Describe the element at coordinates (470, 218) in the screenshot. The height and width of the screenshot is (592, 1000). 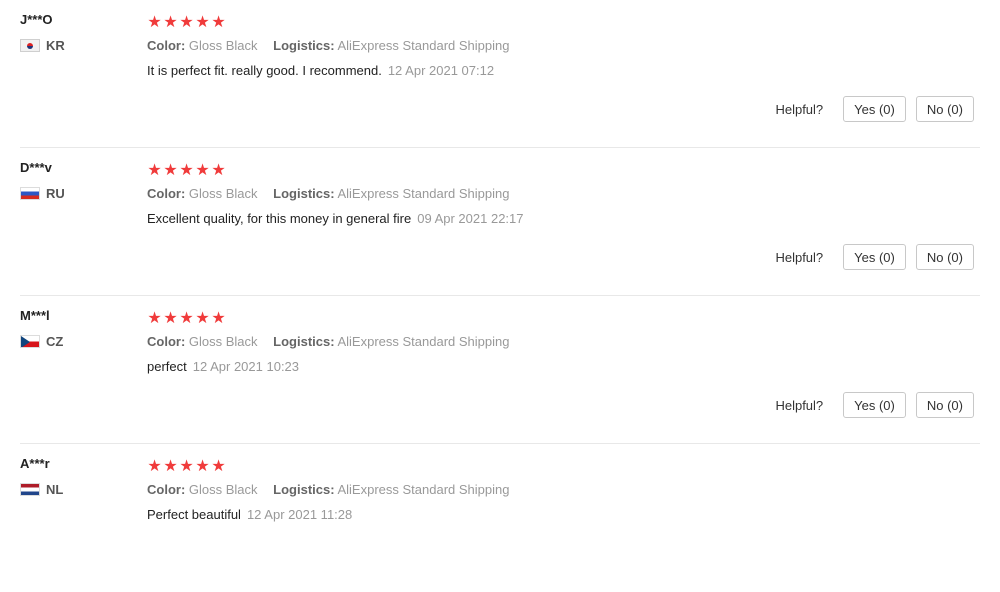
I see `review-date: 09 Apr 2021 22:17` at that location.